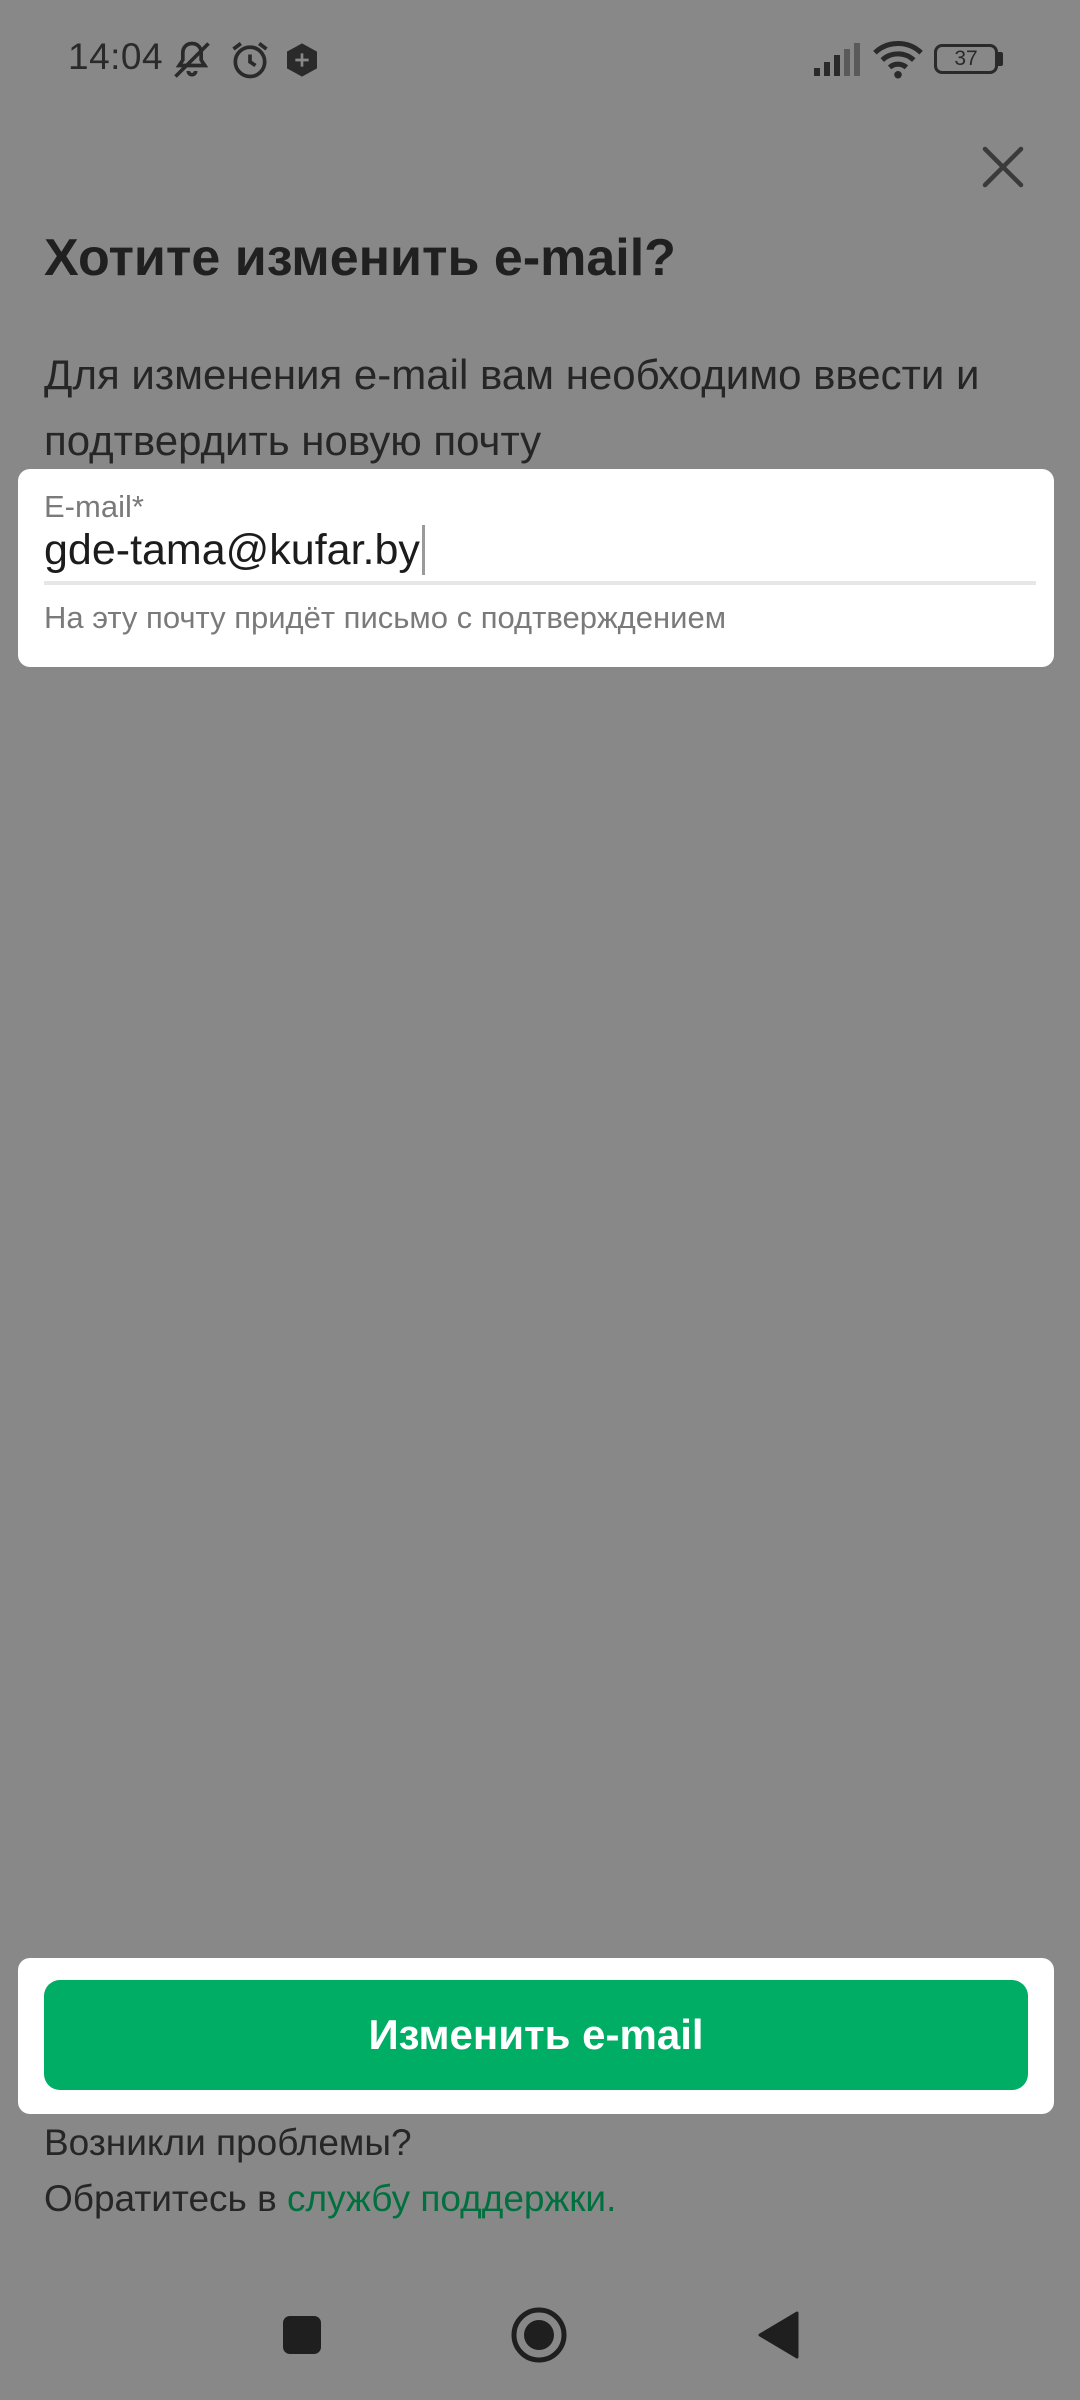 This screenshot has width=1080, height=2400. Describe the element at coordinates (1000, 59) in the screenshot. I see `battery-tip` at that location.